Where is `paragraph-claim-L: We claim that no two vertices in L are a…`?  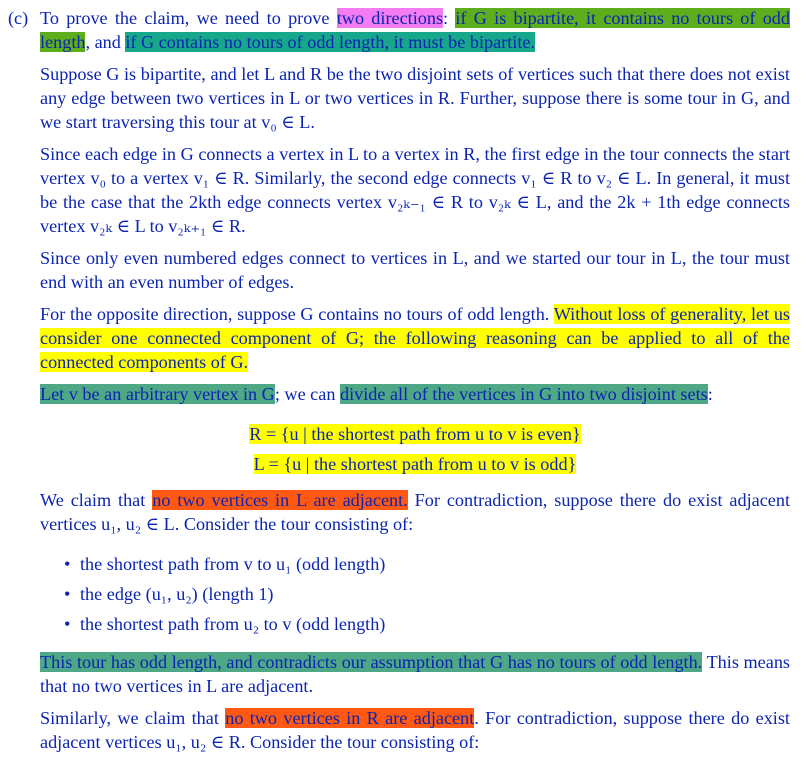 paragraph-claim-L: We claim that no two vertices in L are a… is located at coordinates (415, 512).